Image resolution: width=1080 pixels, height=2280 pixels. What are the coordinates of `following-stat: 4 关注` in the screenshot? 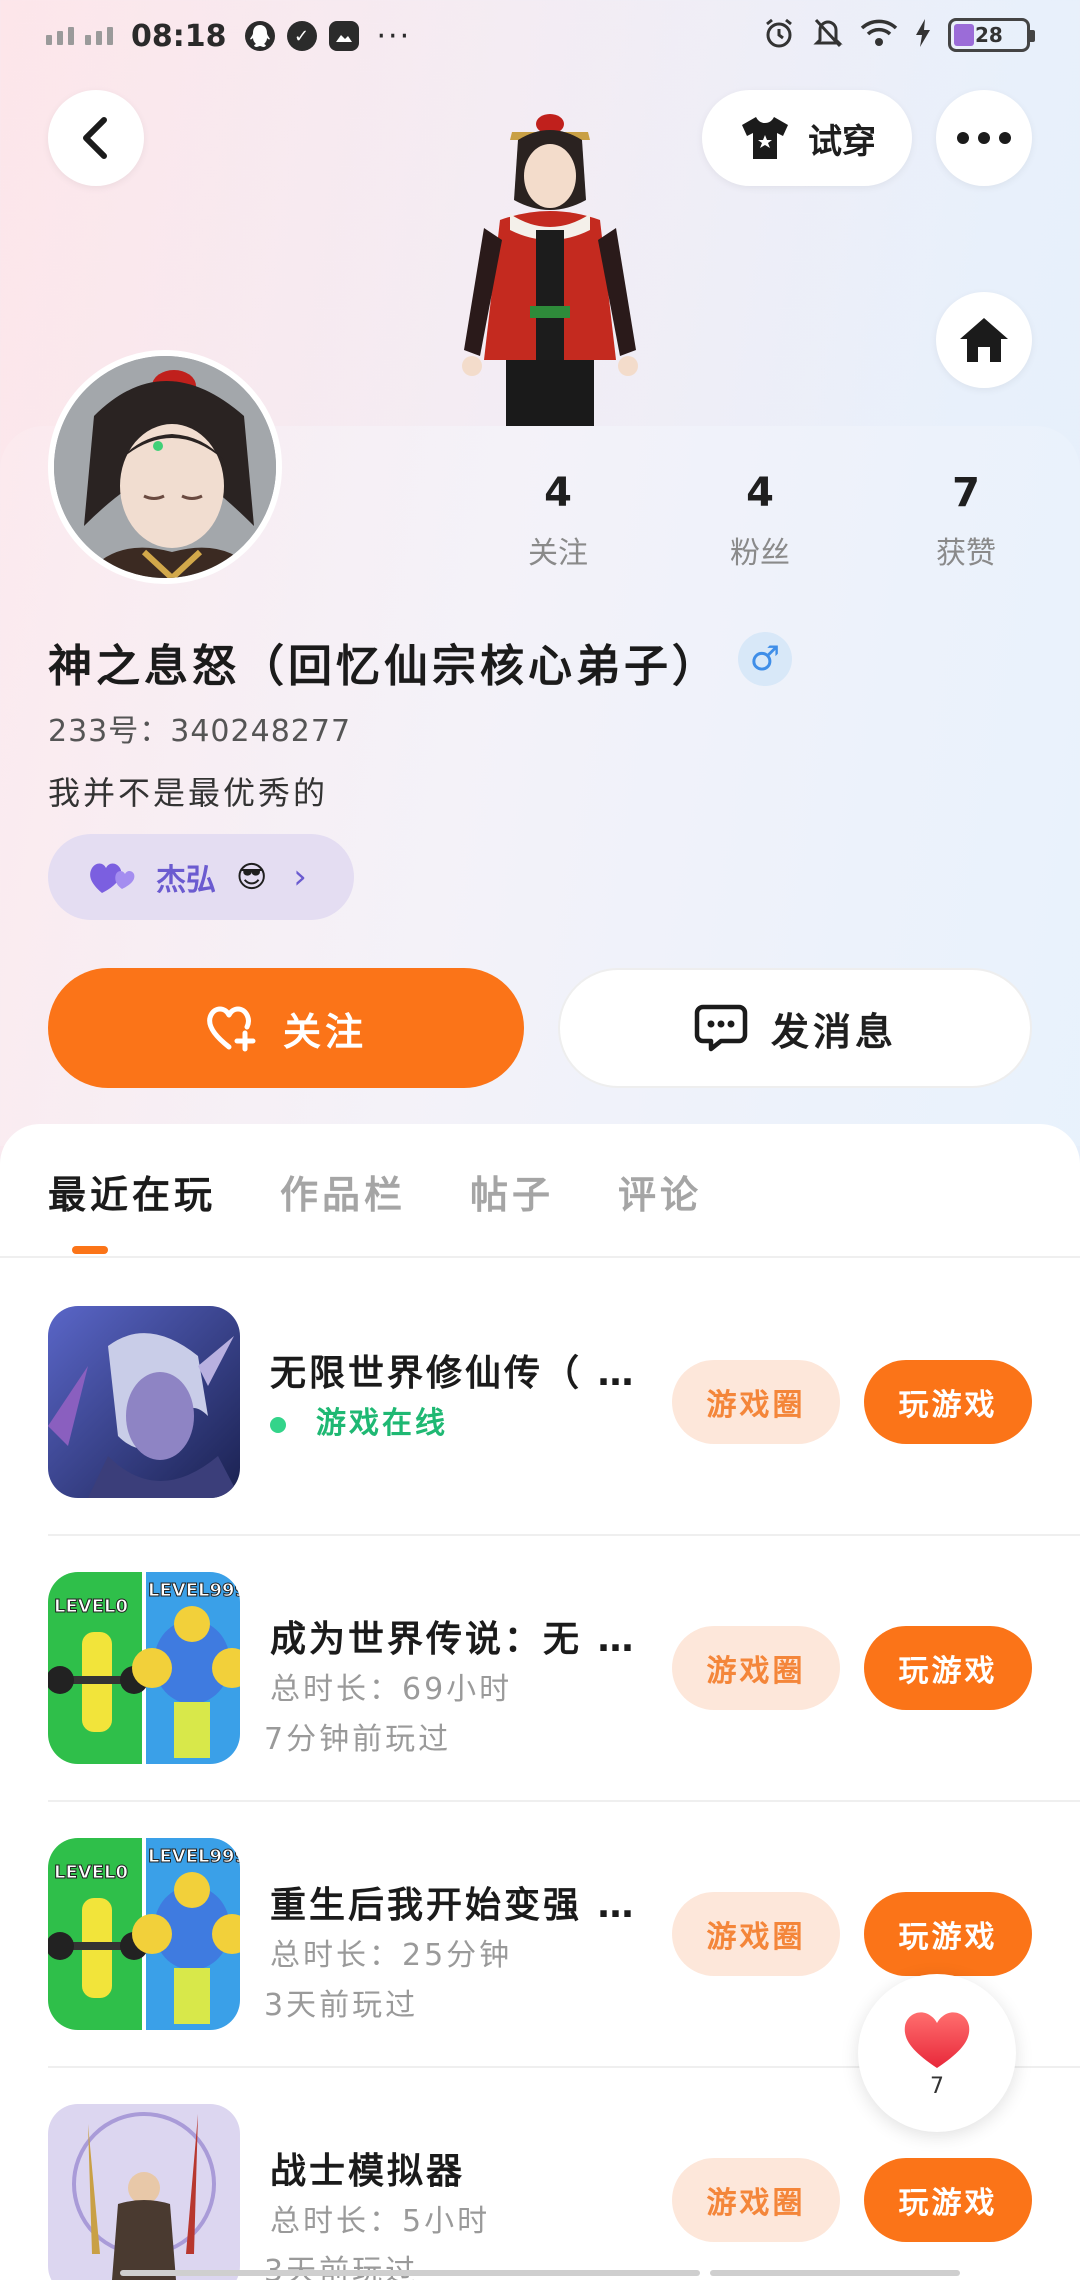 It's located at (558, 521).